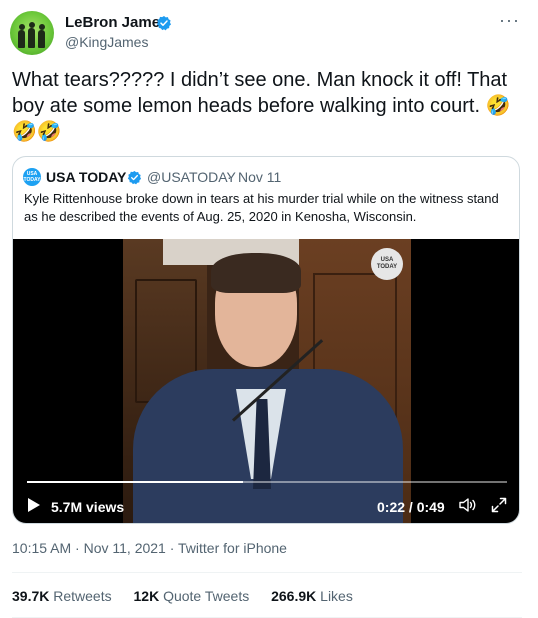 The image size is (538, 618). What do you see at coordinates (259, 177) in the screenshot?
I see `quote-date: Nov 11` at bounding box center [259, 177].